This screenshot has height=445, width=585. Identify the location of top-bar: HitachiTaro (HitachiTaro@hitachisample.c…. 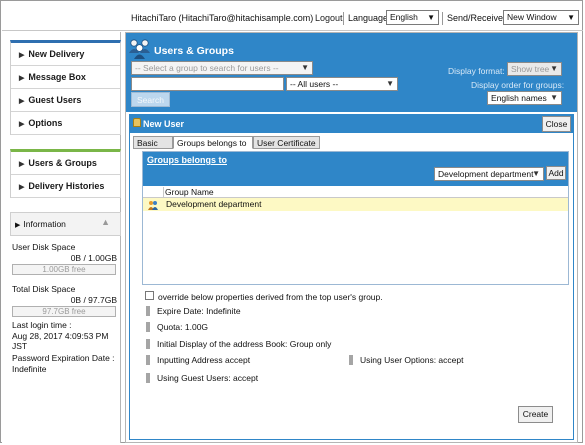
(292, 16).